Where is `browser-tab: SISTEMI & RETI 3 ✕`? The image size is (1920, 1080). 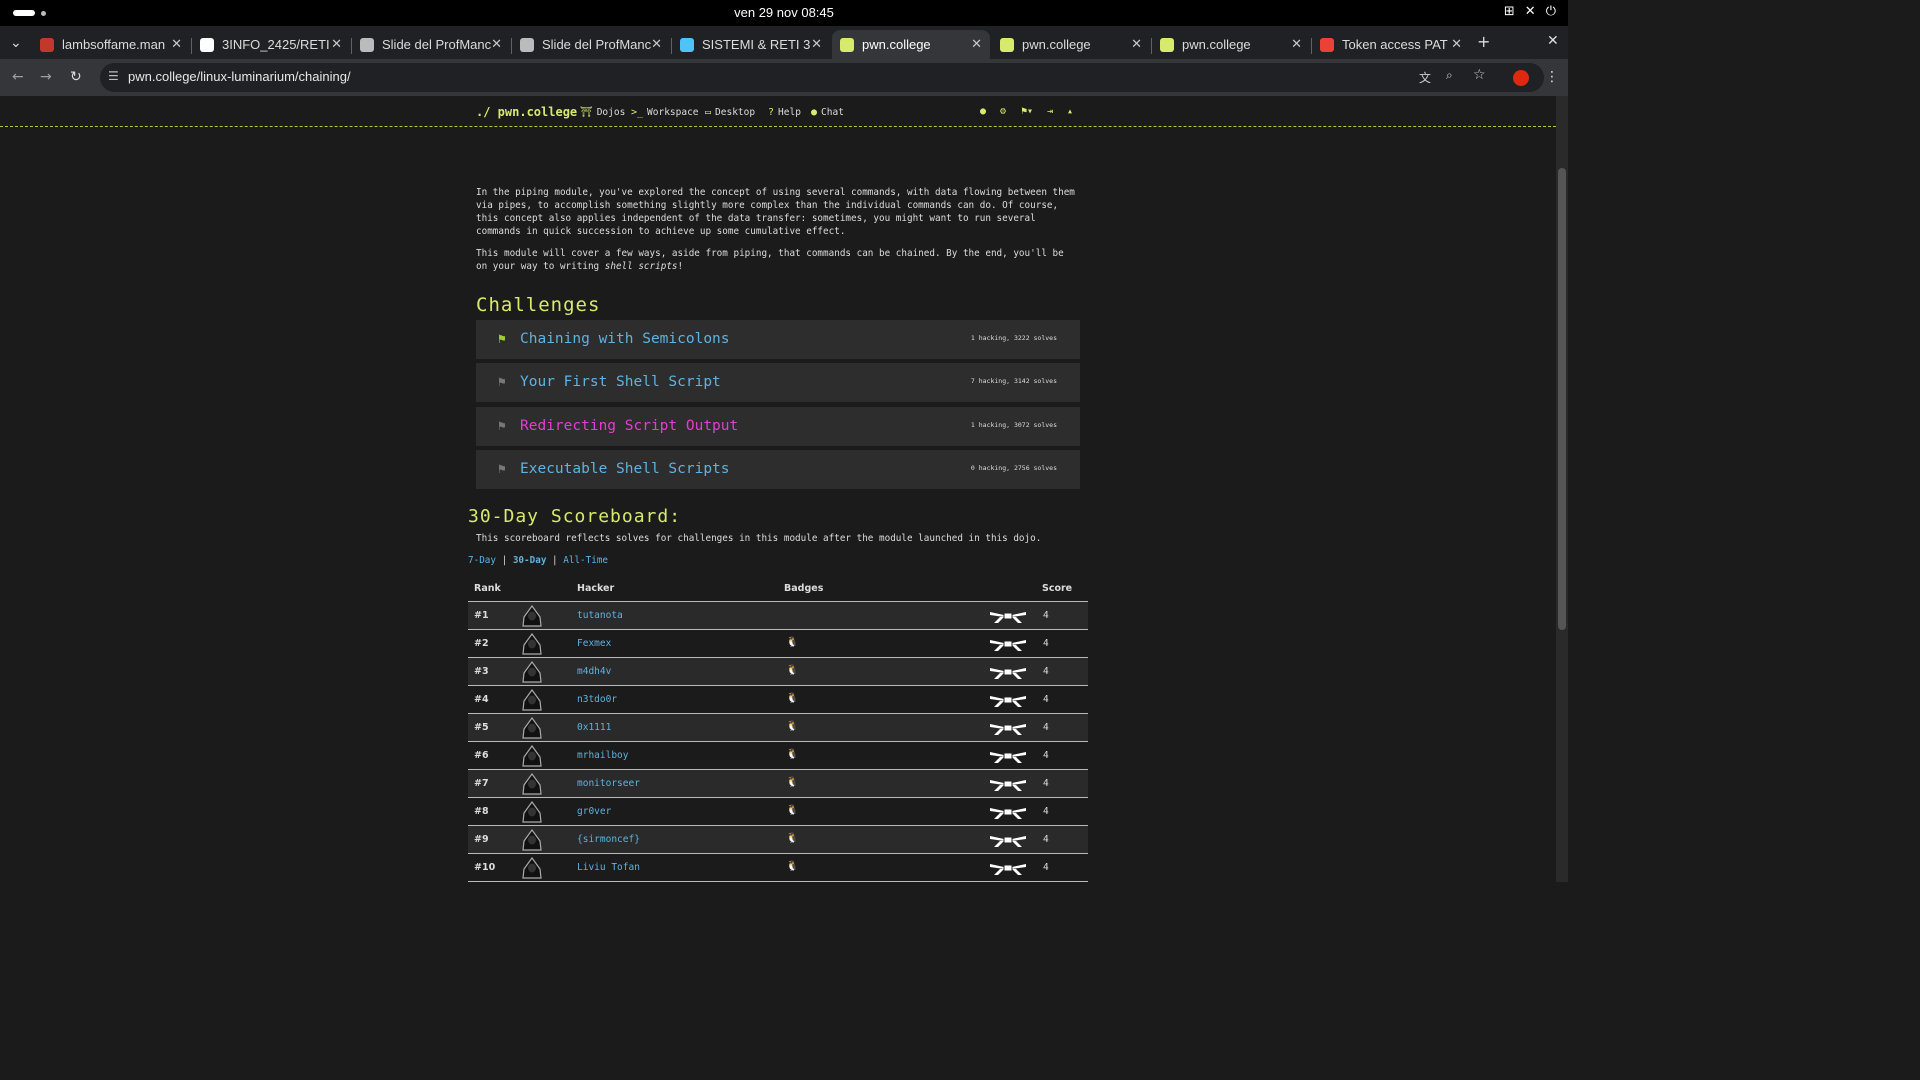
browser-tab: SISTEMI & RETI 3 ✕ is located at coordinates (751, 44).